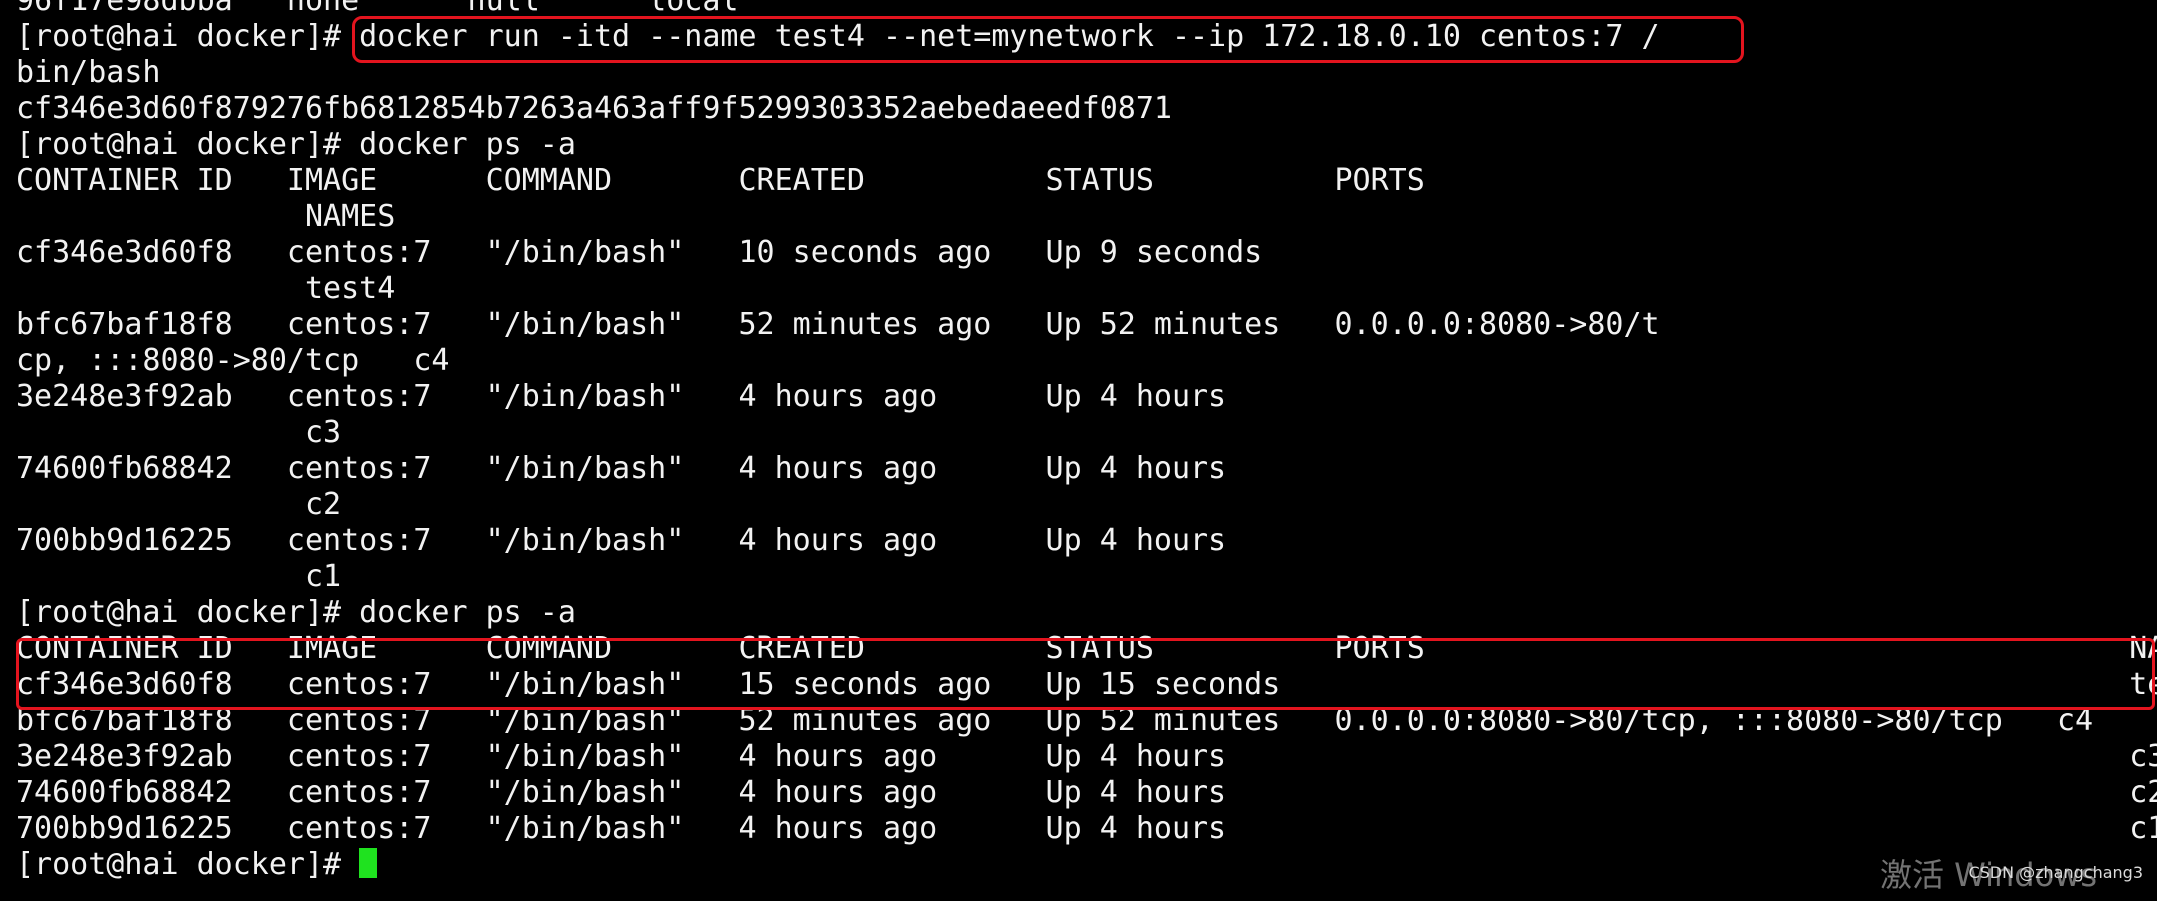  Describe the element at coordinates (206, 216) in the screenshot. I see `table-header-wrap: NAMES` at that location.